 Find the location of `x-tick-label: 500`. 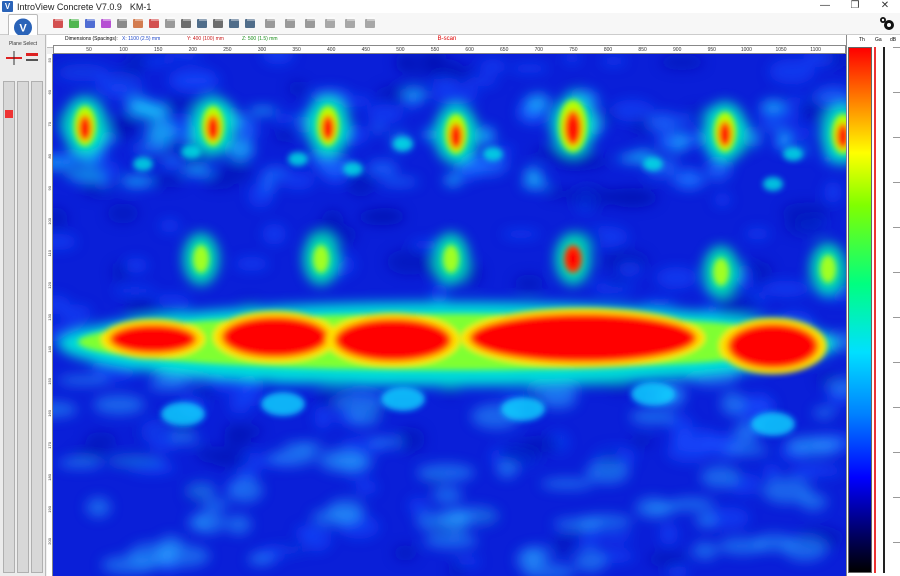

x-tick-label: 500 is located at coordinates (400, 50).